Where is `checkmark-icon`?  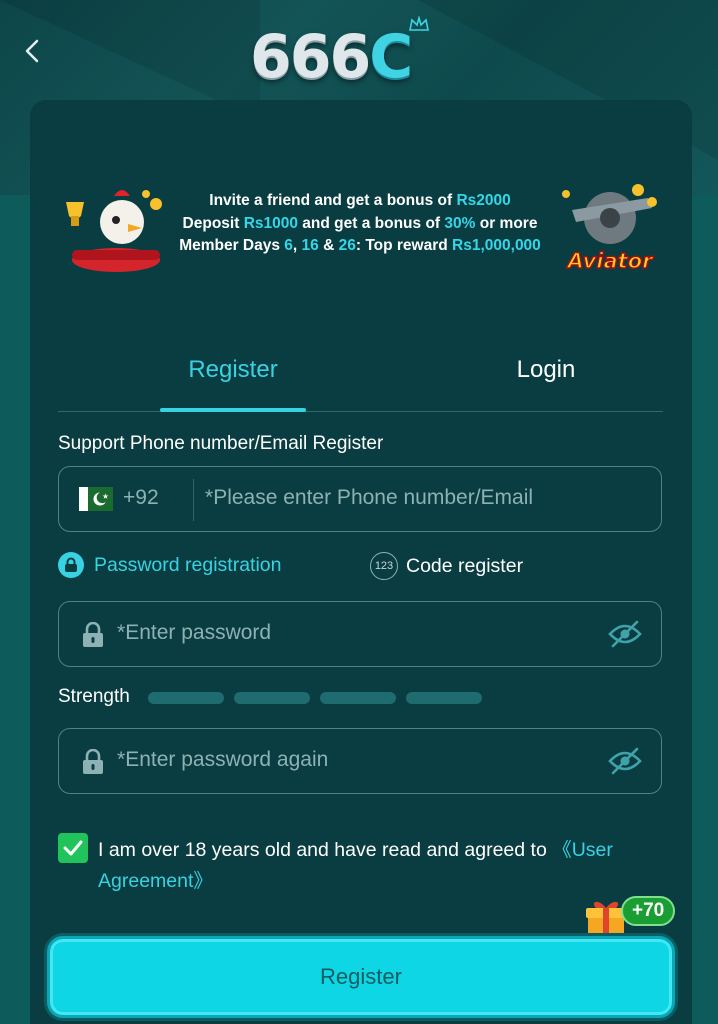 checkmark-icon is located at coordinates (73, 848).